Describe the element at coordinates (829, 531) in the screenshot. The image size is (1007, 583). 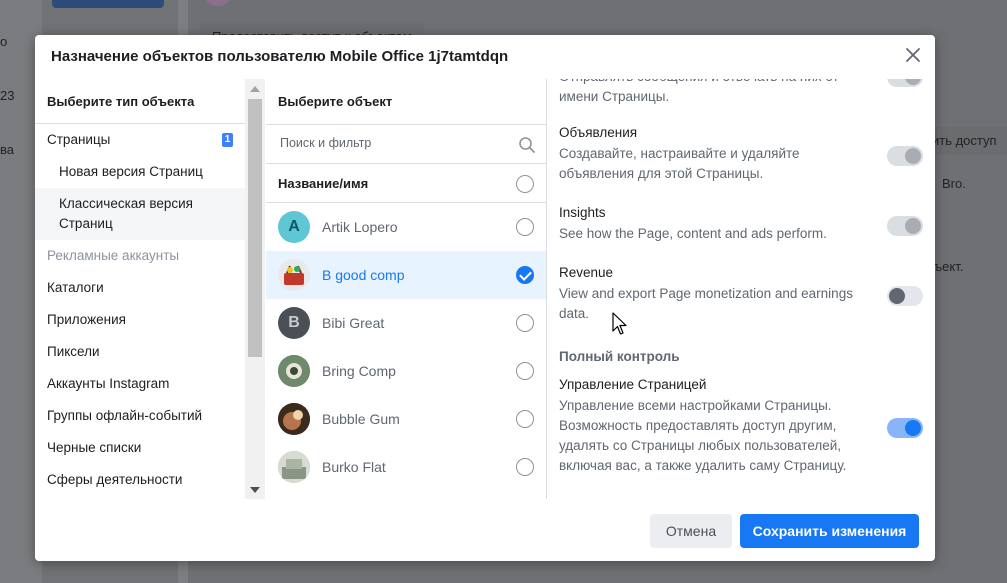
I see `save-changes-button: Сохранить изменения` at that location.